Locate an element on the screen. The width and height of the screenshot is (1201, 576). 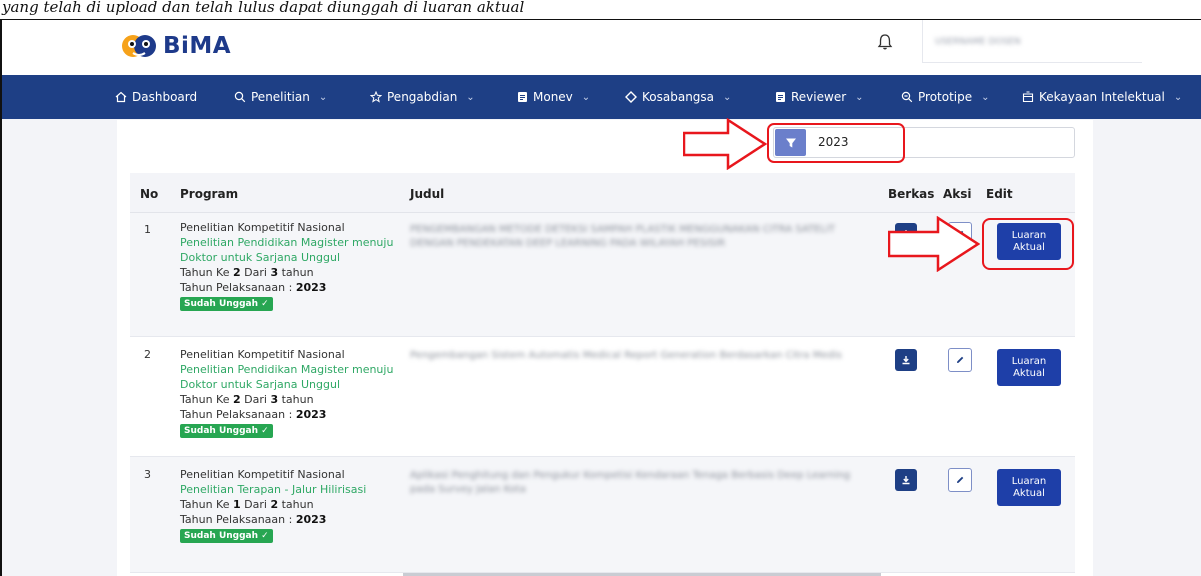
user-menu: USERNAME DOSEN is located at coordinates (1032, 41).